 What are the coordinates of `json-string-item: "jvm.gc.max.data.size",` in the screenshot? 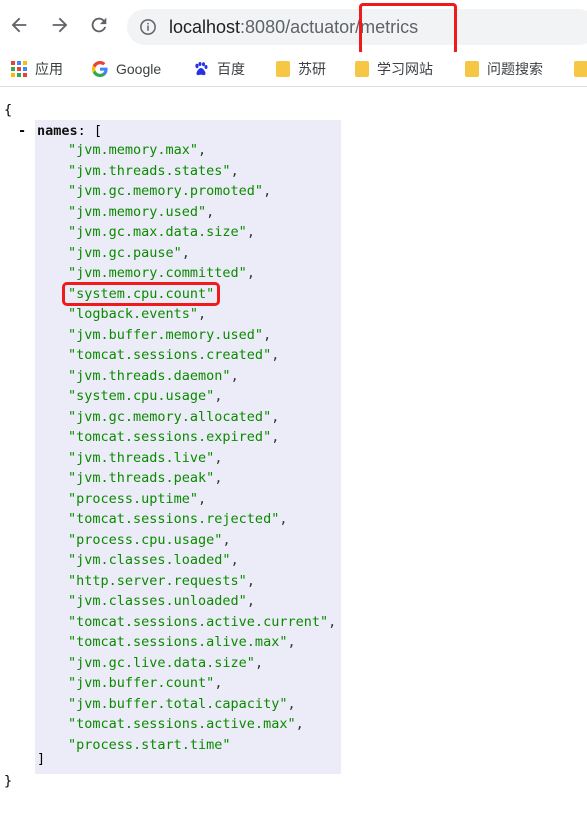 It's located at (202, 232).